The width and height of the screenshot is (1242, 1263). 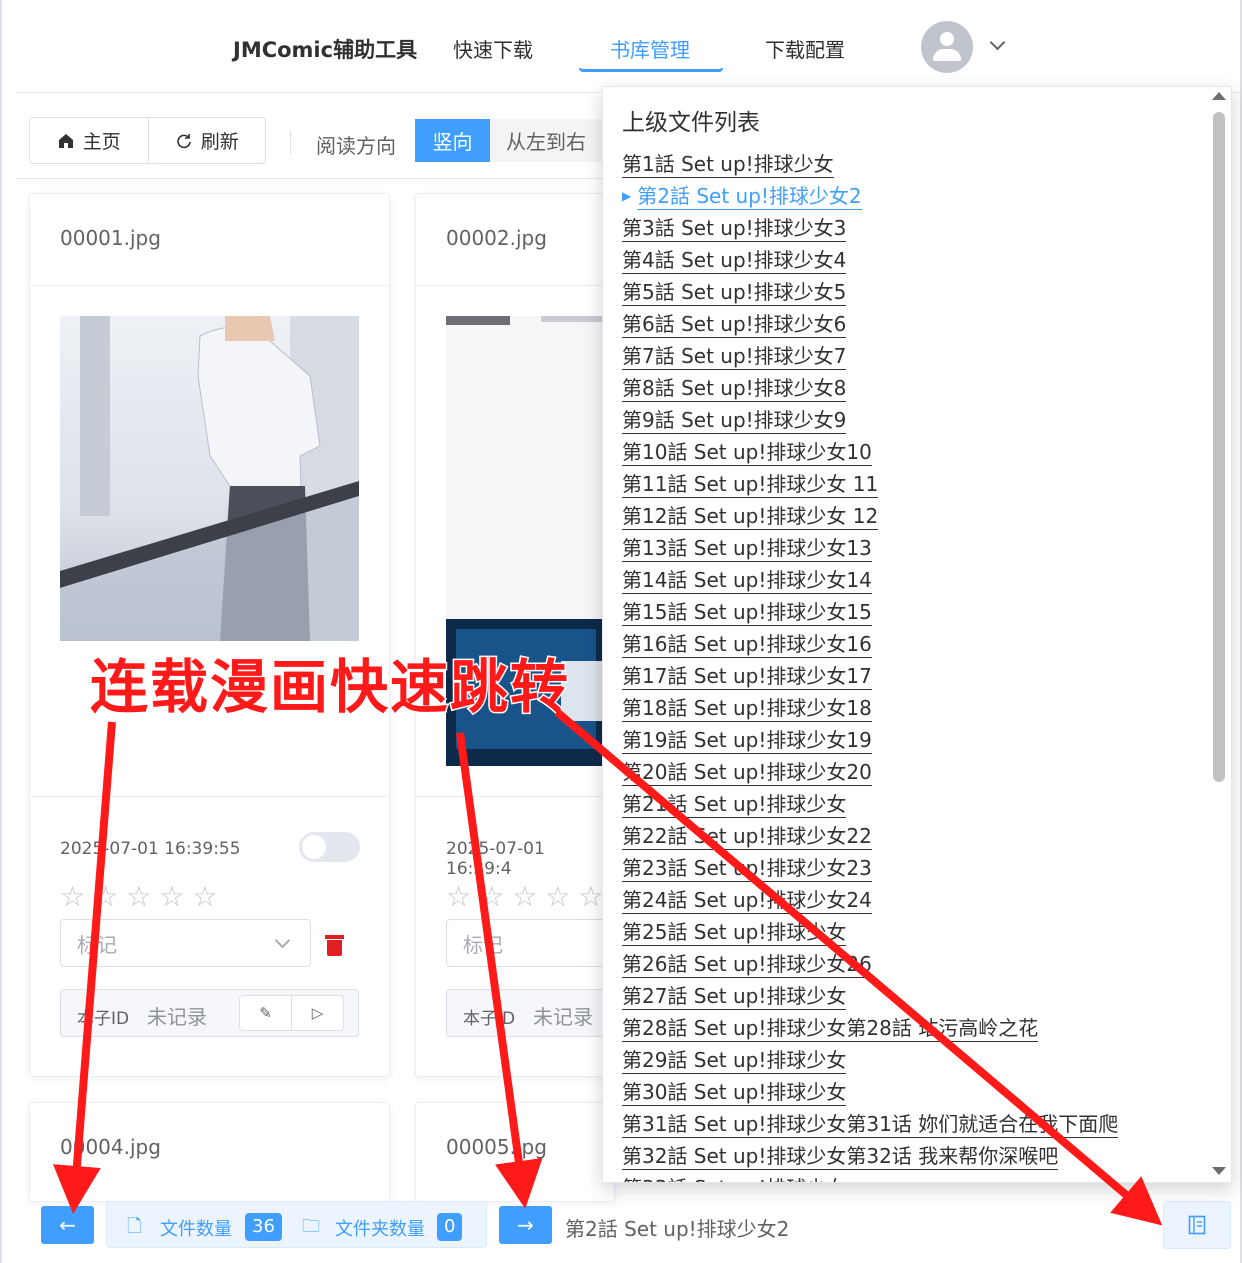 I want to click on folder-icon: 🗀, so click(x=311, y=1226).